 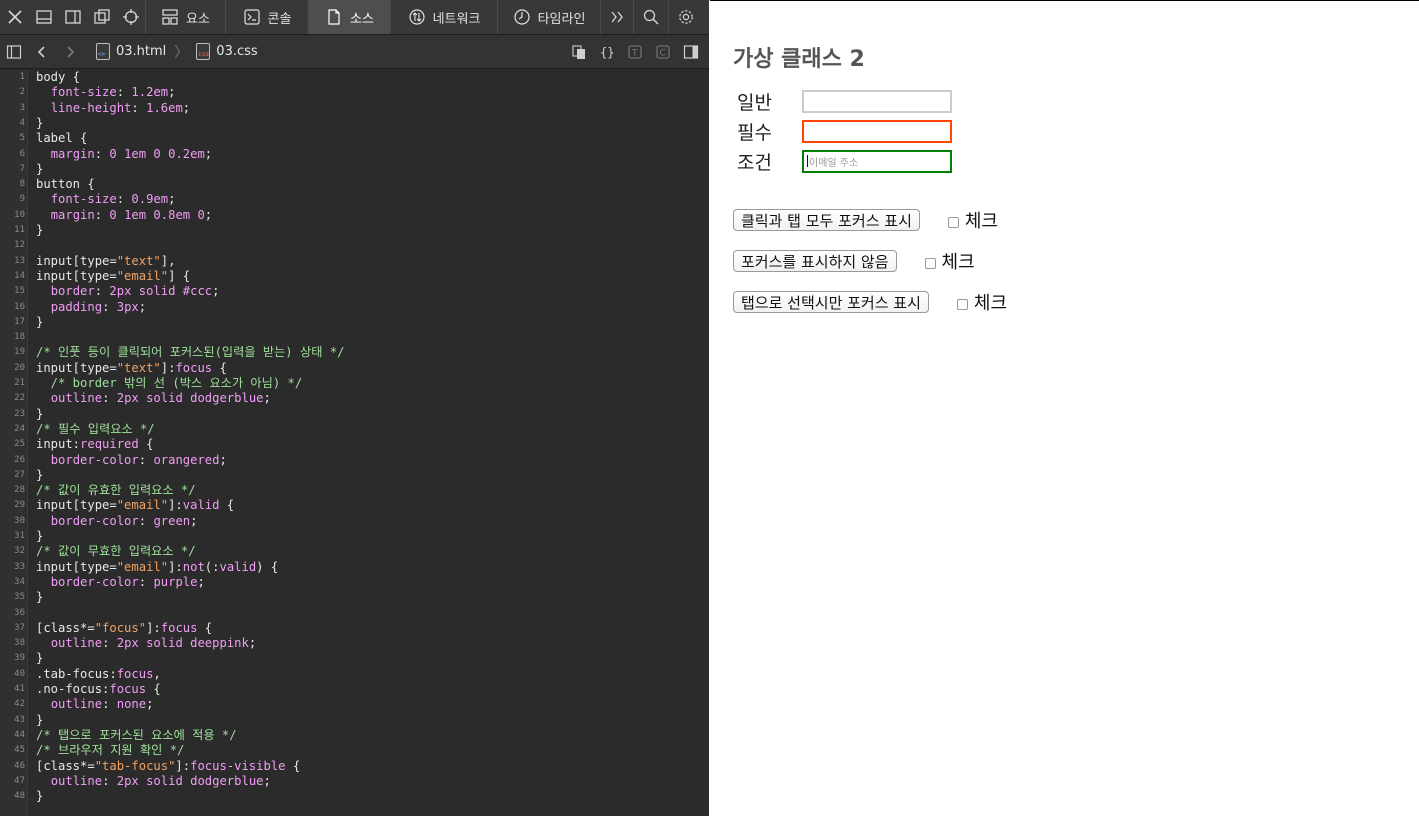 I want to click on code-line: 32 /* 값이 무효한 입력요소 */, so click(x=354, y=551).